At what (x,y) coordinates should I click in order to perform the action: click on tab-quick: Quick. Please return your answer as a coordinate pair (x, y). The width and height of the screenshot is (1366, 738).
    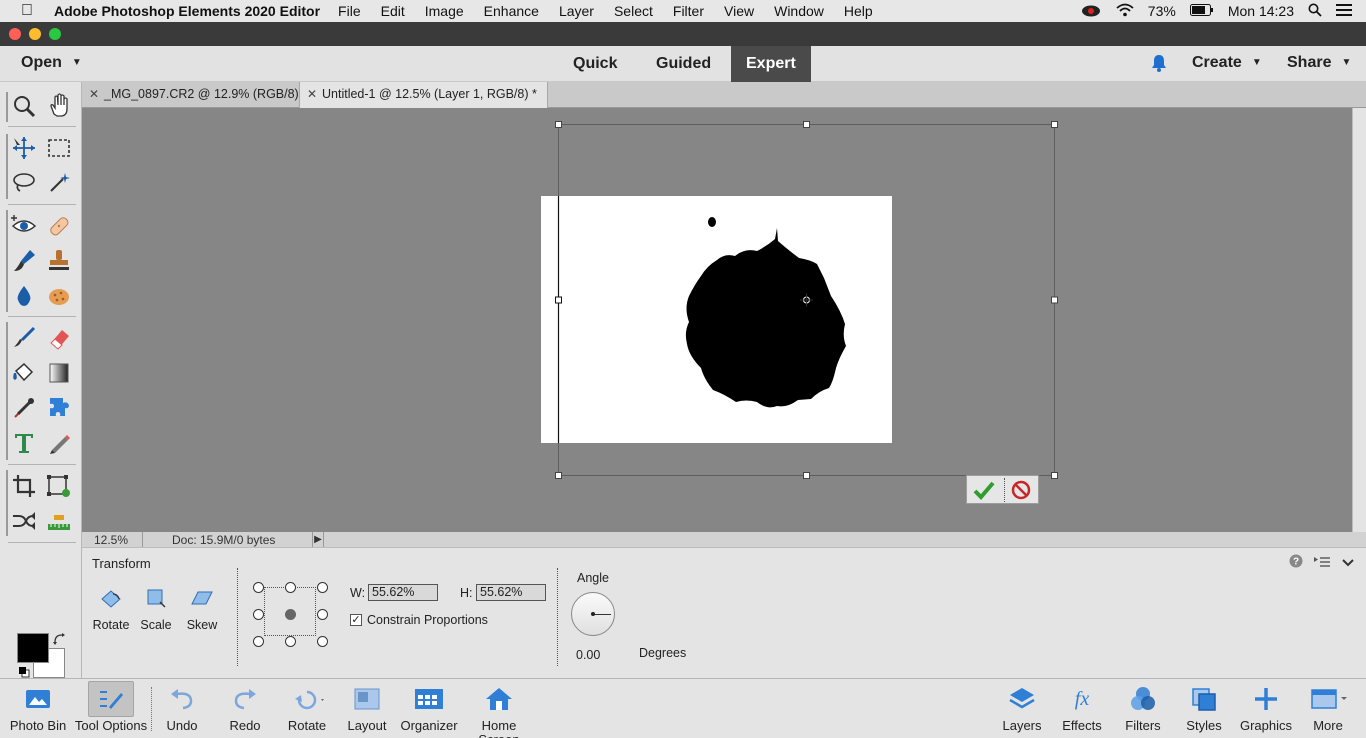
    Looking at the image, I should click on (595, 64).